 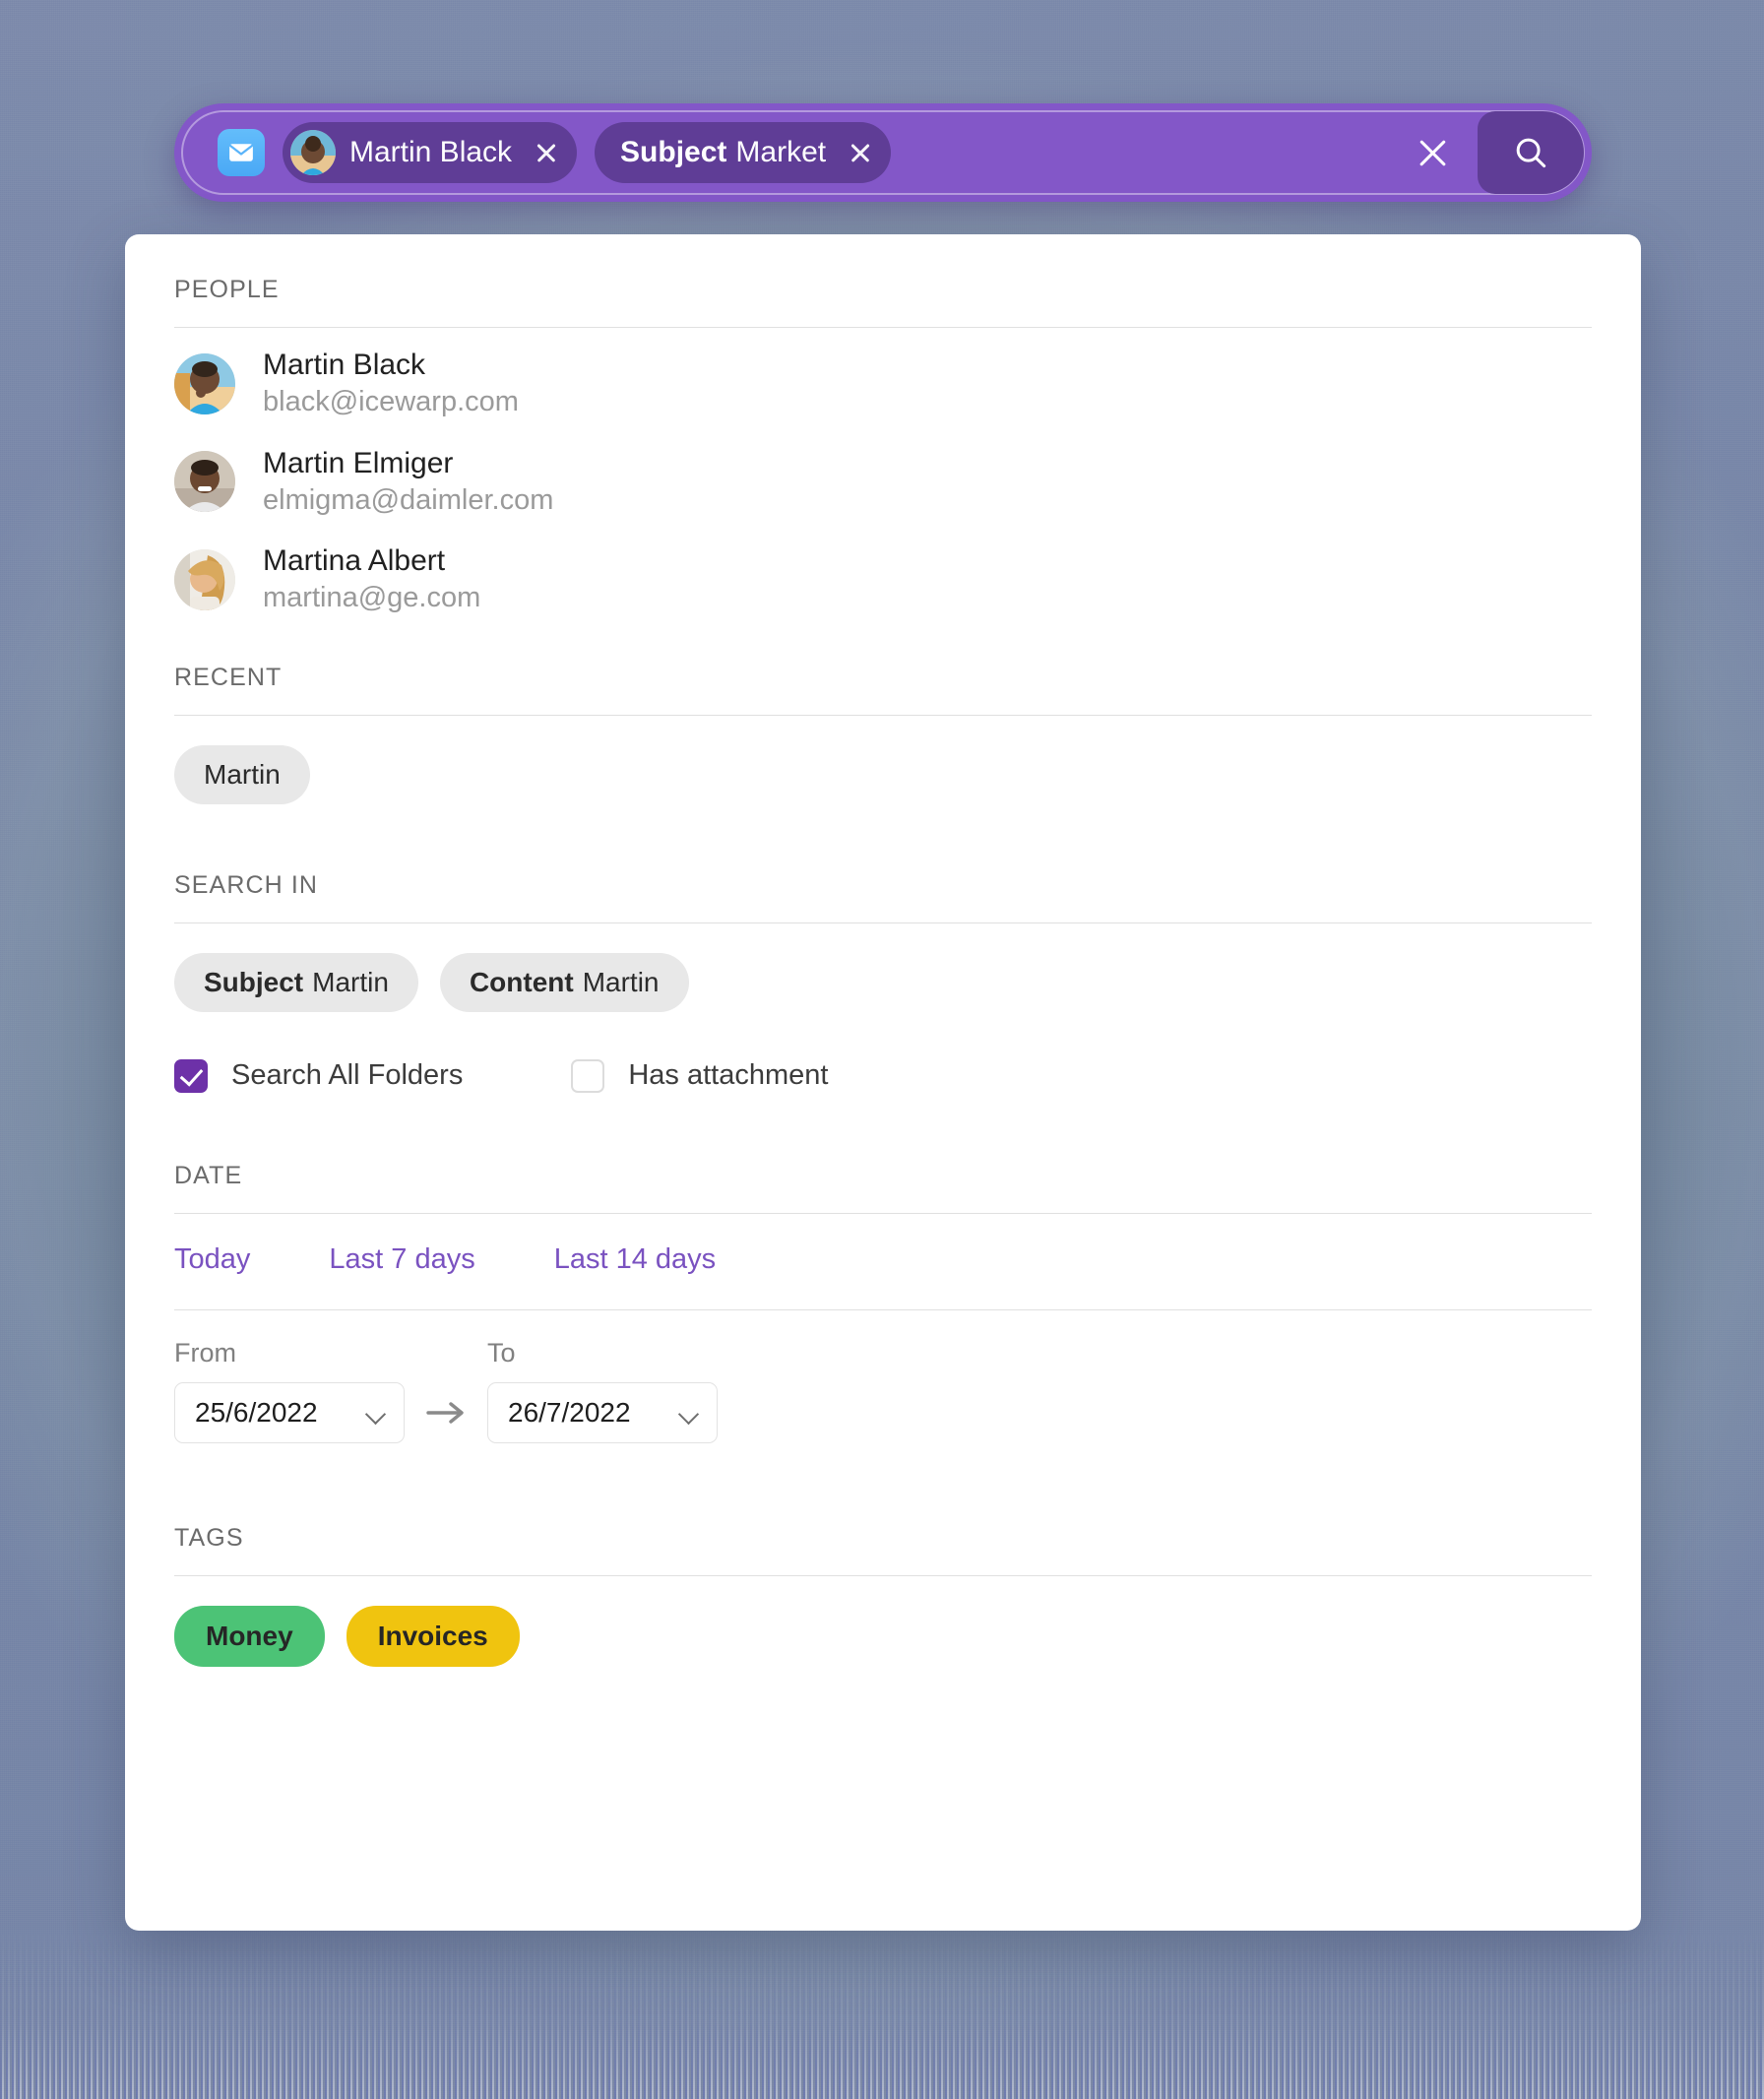 I want to click on tag-label: Money, so click(x=249, y=1635).